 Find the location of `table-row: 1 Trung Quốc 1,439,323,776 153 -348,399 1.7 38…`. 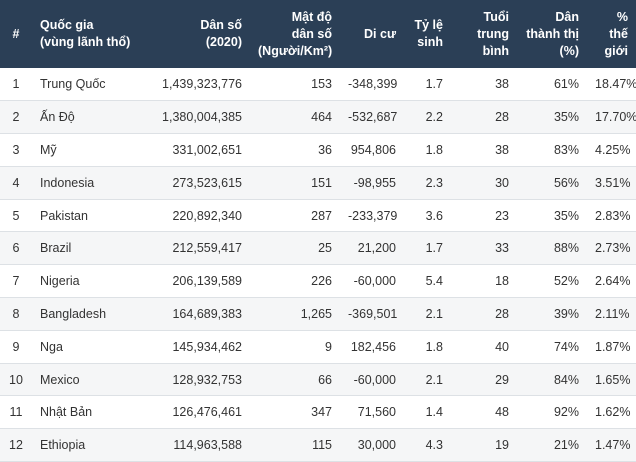

table-row: 1 Trung Quốc 1,439,323,776 153 -348,399 1.7 38… is located at coordinates (318, 84).